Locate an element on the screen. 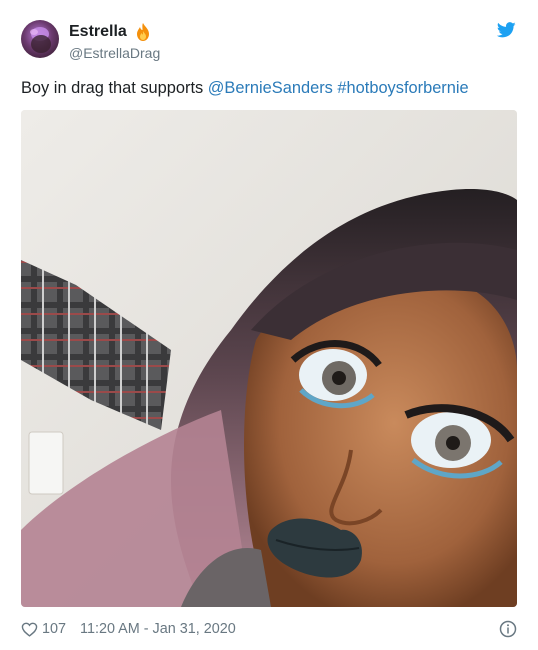 Image resolution: width=538 pixels, height=650 pixels. hashtag-link: #hotboysforbernie is located at coordinates (402, 88).